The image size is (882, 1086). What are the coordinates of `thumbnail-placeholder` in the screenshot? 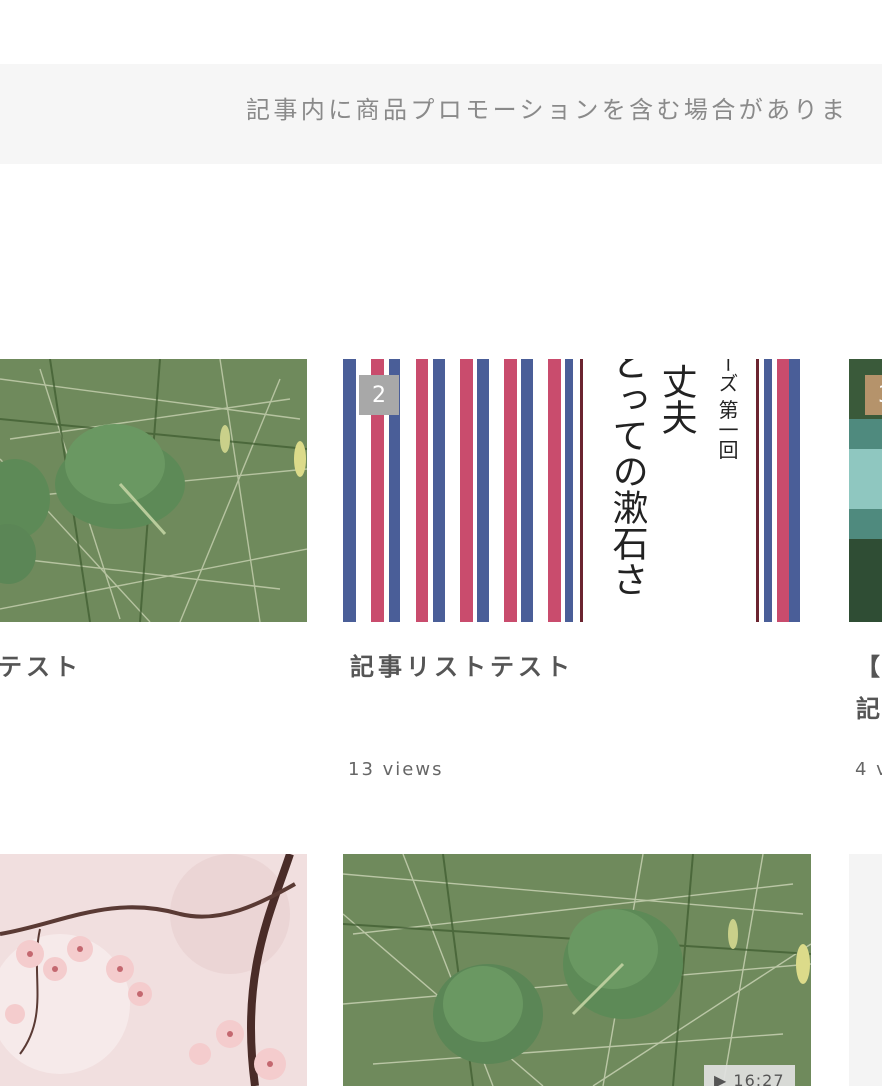 It's located at (865, 970).